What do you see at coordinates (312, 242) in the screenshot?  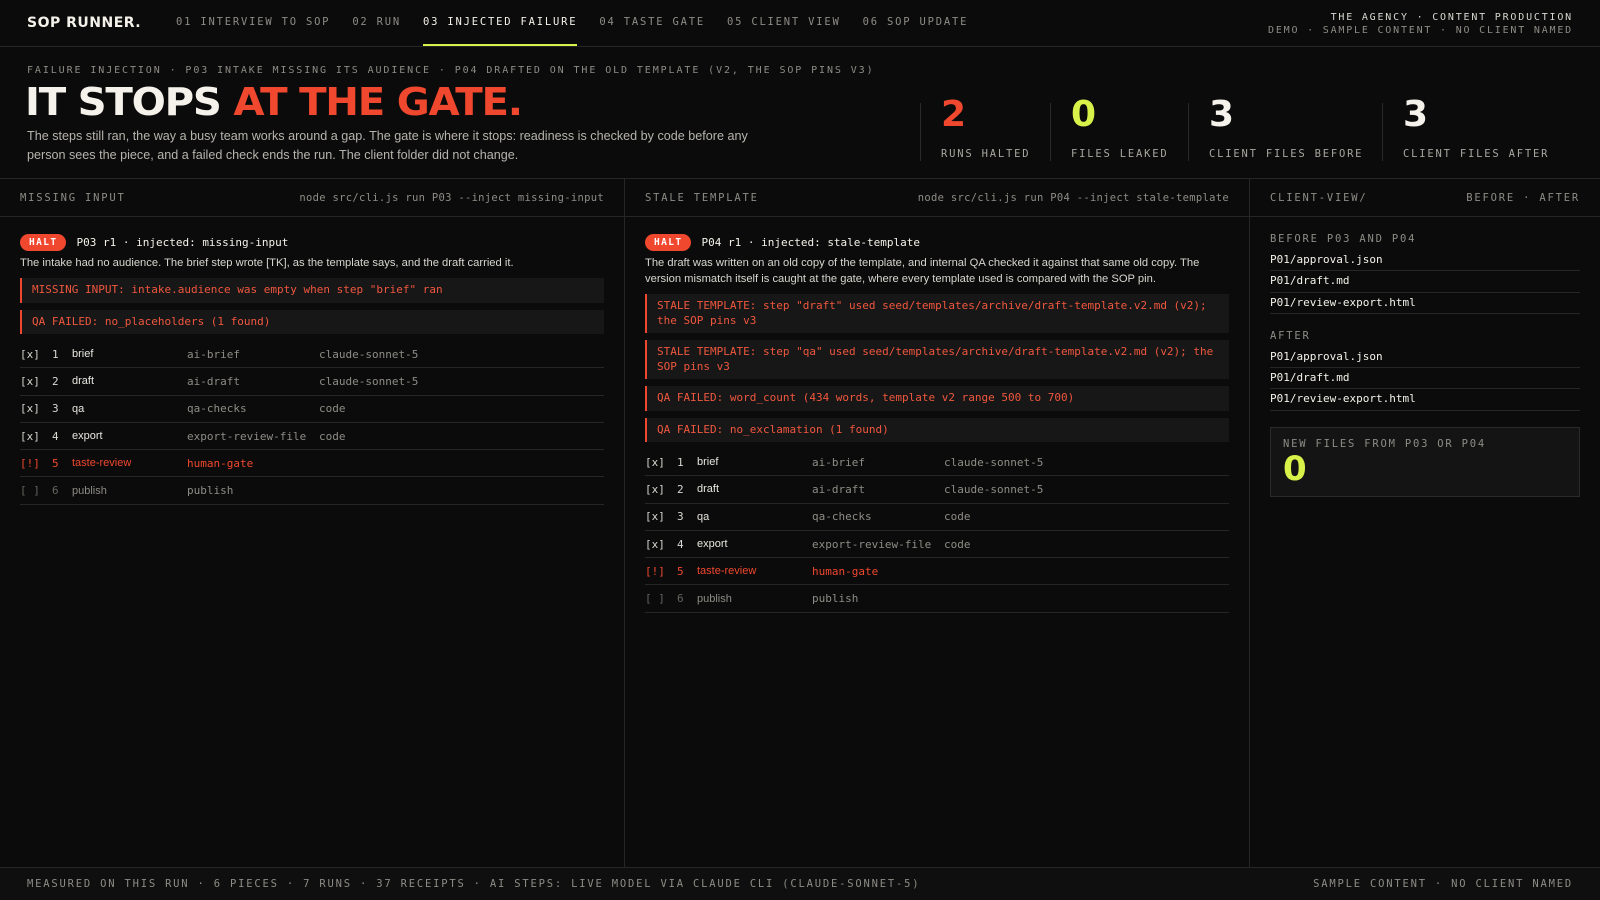 I see `run-status-line: HALT P03 r1 · injected: missing-input` at bounding box center [312, 242].